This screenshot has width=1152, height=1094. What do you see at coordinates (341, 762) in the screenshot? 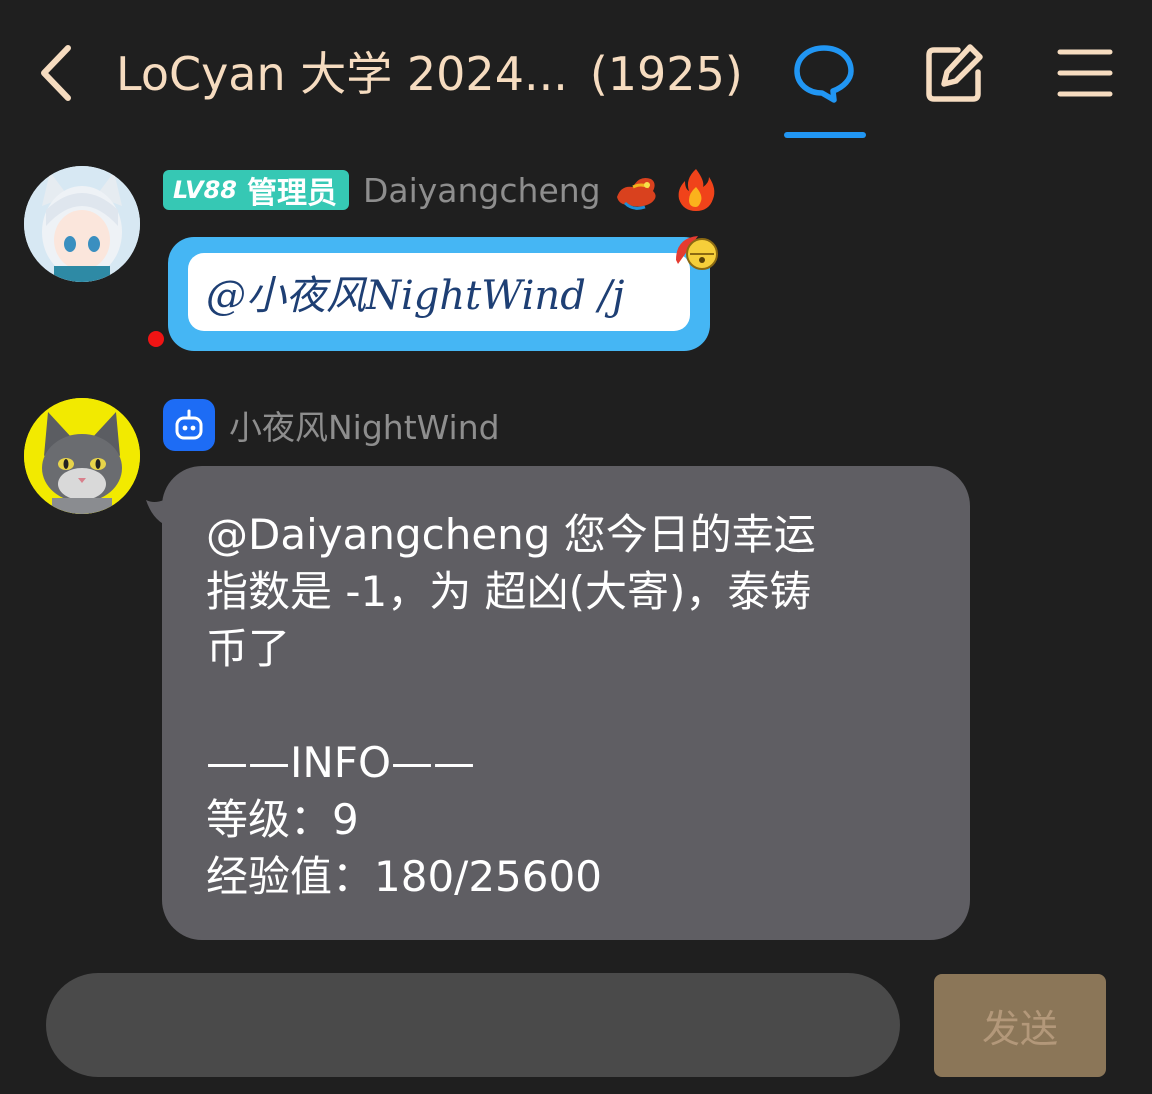
I see `message-line: ——INFO——` at bounding box center [341, 762].